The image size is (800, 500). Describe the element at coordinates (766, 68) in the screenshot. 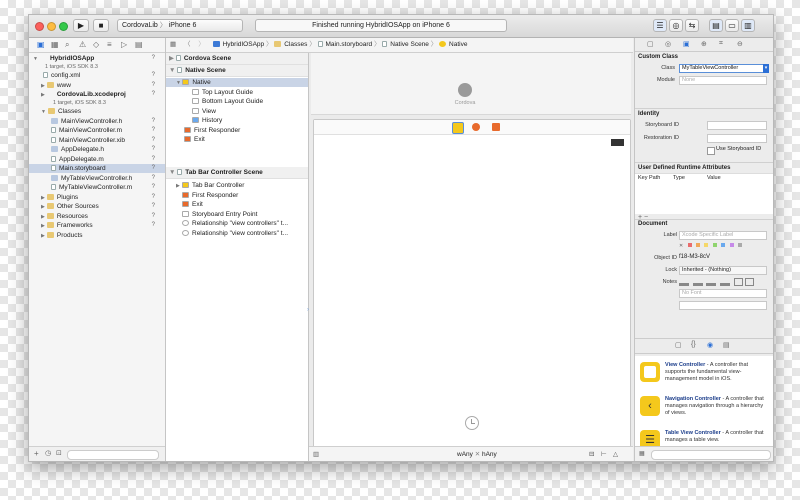

I see `class-dropdown-button: ▾` at that location.